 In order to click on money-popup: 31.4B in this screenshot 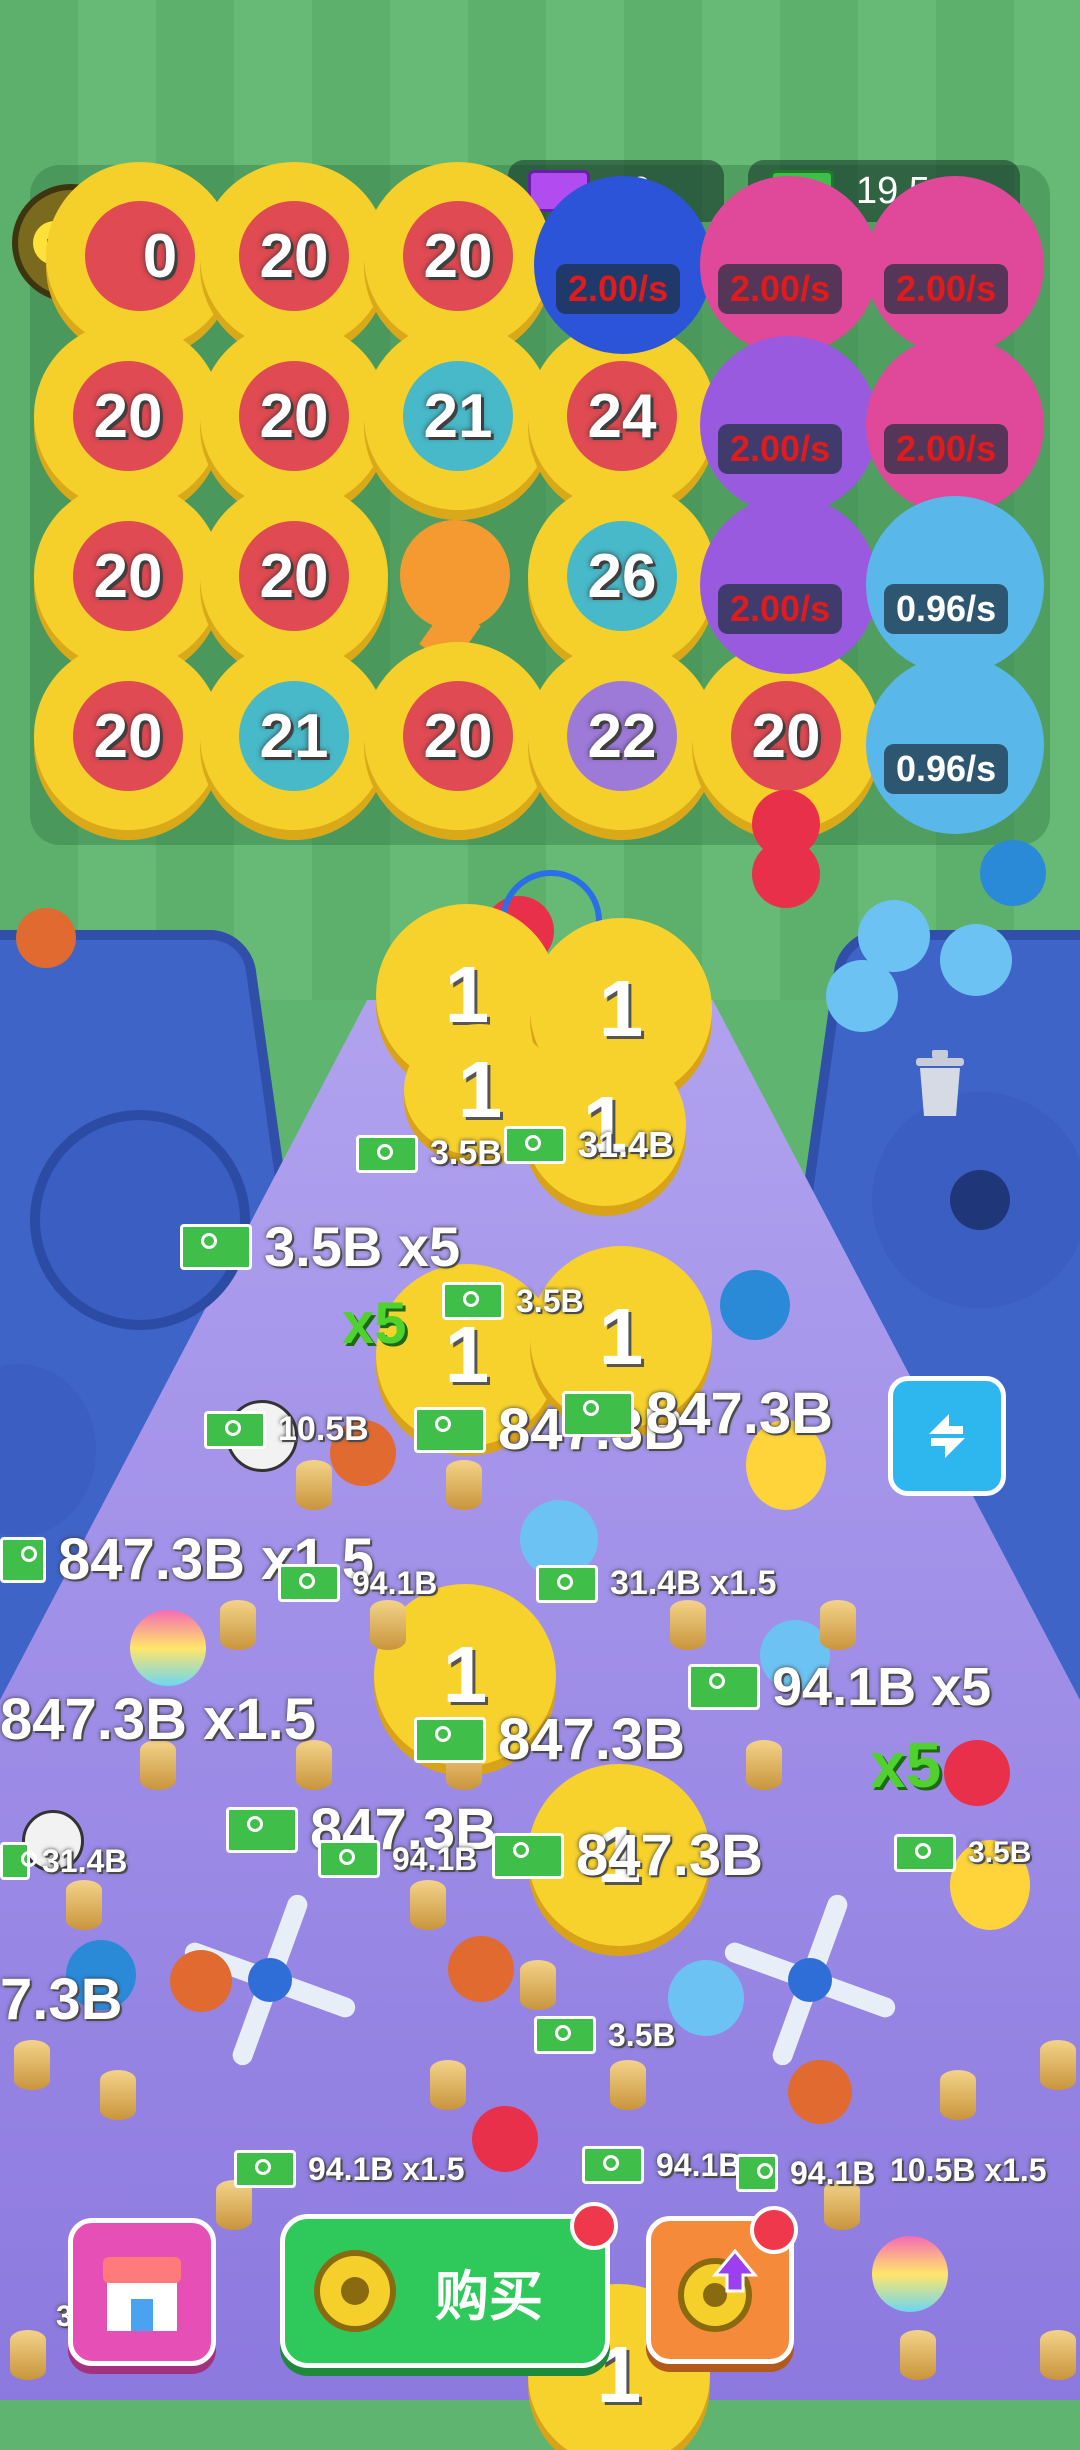, I will do `click(63, 1861)`.